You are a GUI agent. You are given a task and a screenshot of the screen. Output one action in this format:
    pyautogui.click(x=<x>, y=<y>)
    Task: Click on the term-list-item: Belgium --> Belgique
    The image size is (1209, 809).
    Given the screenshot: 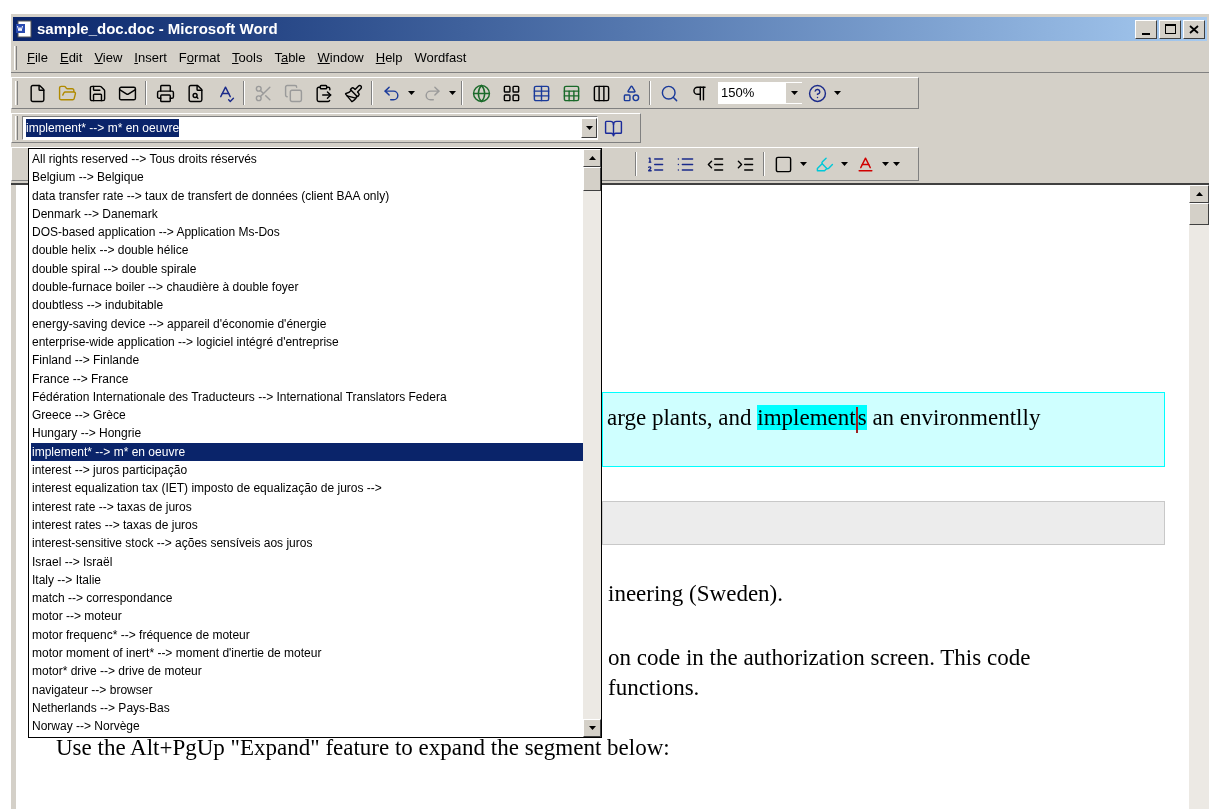 What is the action you would take?
    pyautogui.click(x=307, y=177)
    